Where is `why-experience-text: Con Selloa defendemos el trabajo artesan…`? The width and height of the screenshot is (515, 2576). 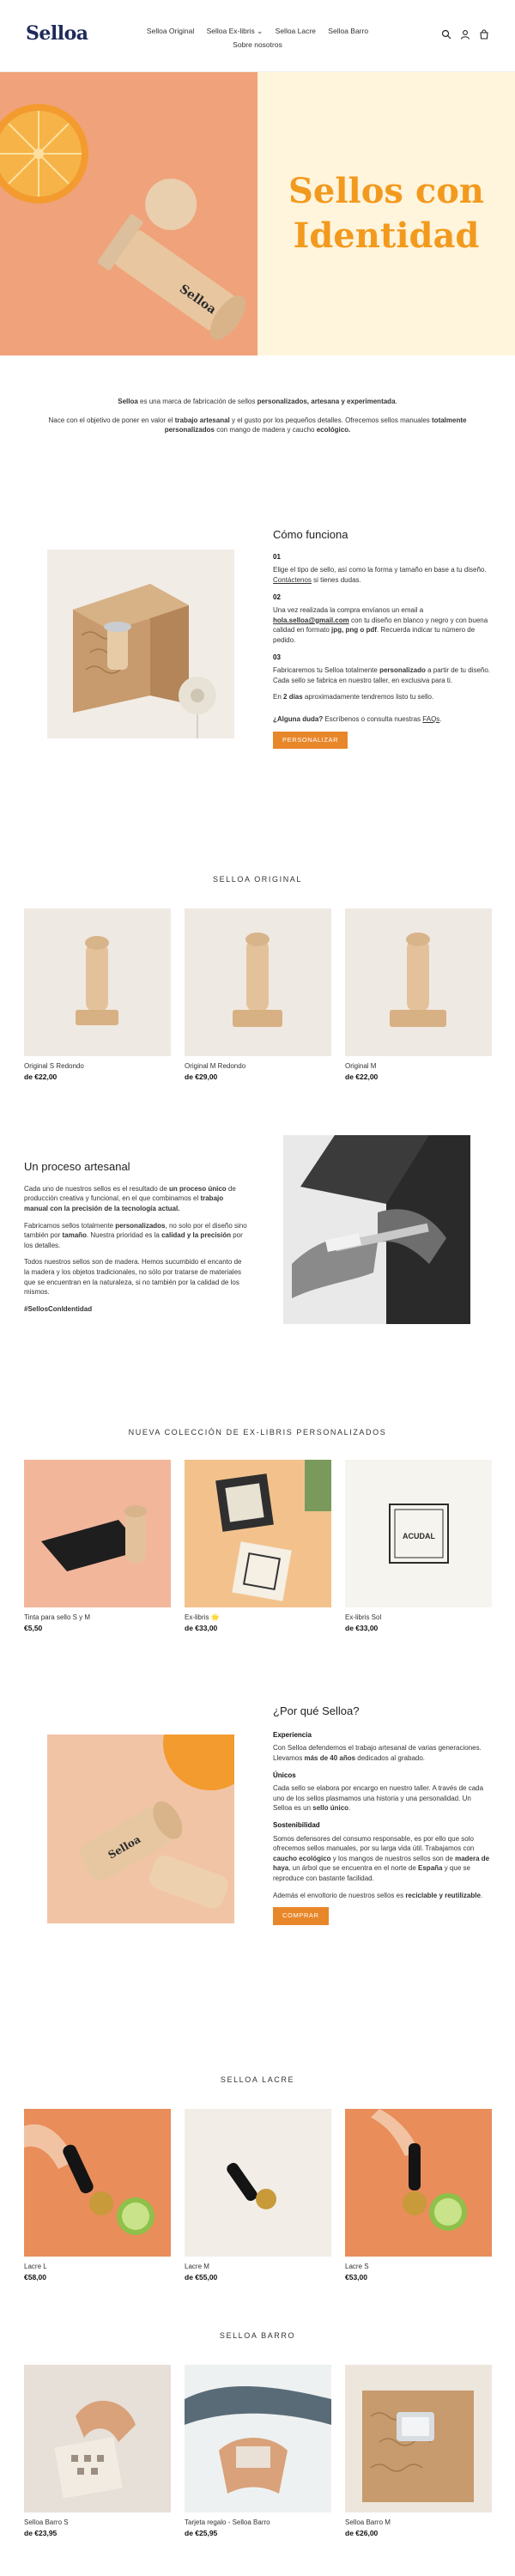 why-experience-text: Con Selloa defendemos el trabajo artesan… is located at coordinates (377, 1753).